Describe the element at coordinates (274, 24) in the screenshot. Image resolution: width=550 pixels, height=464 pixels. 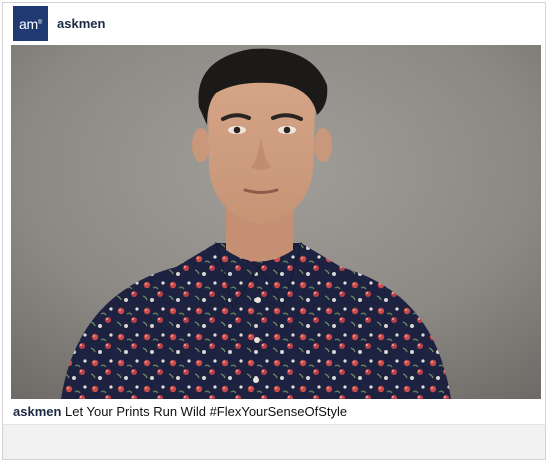
I see `post-header: am ® askmen` at that location.